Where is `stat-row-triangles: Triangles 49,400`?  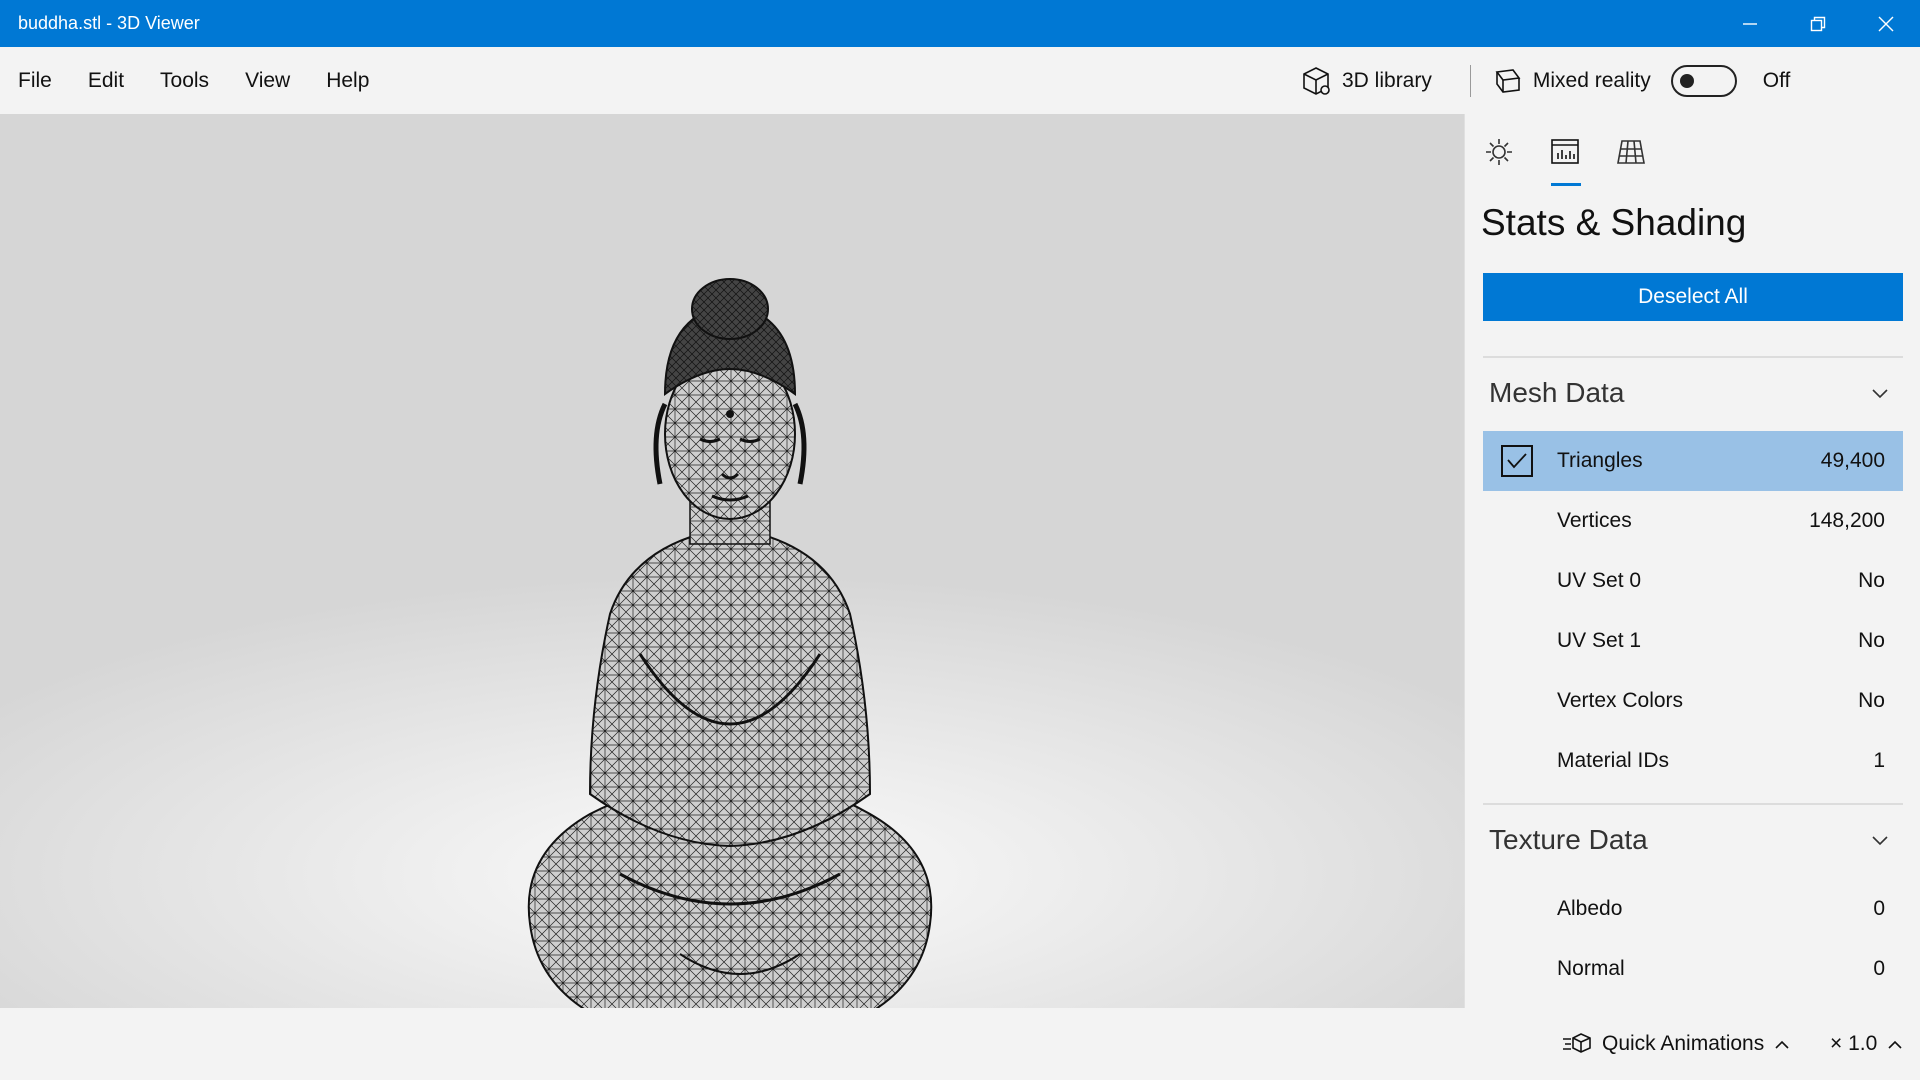 stat-row-triangles: Triangles 49,400 is located at coordinates (1693, 461).